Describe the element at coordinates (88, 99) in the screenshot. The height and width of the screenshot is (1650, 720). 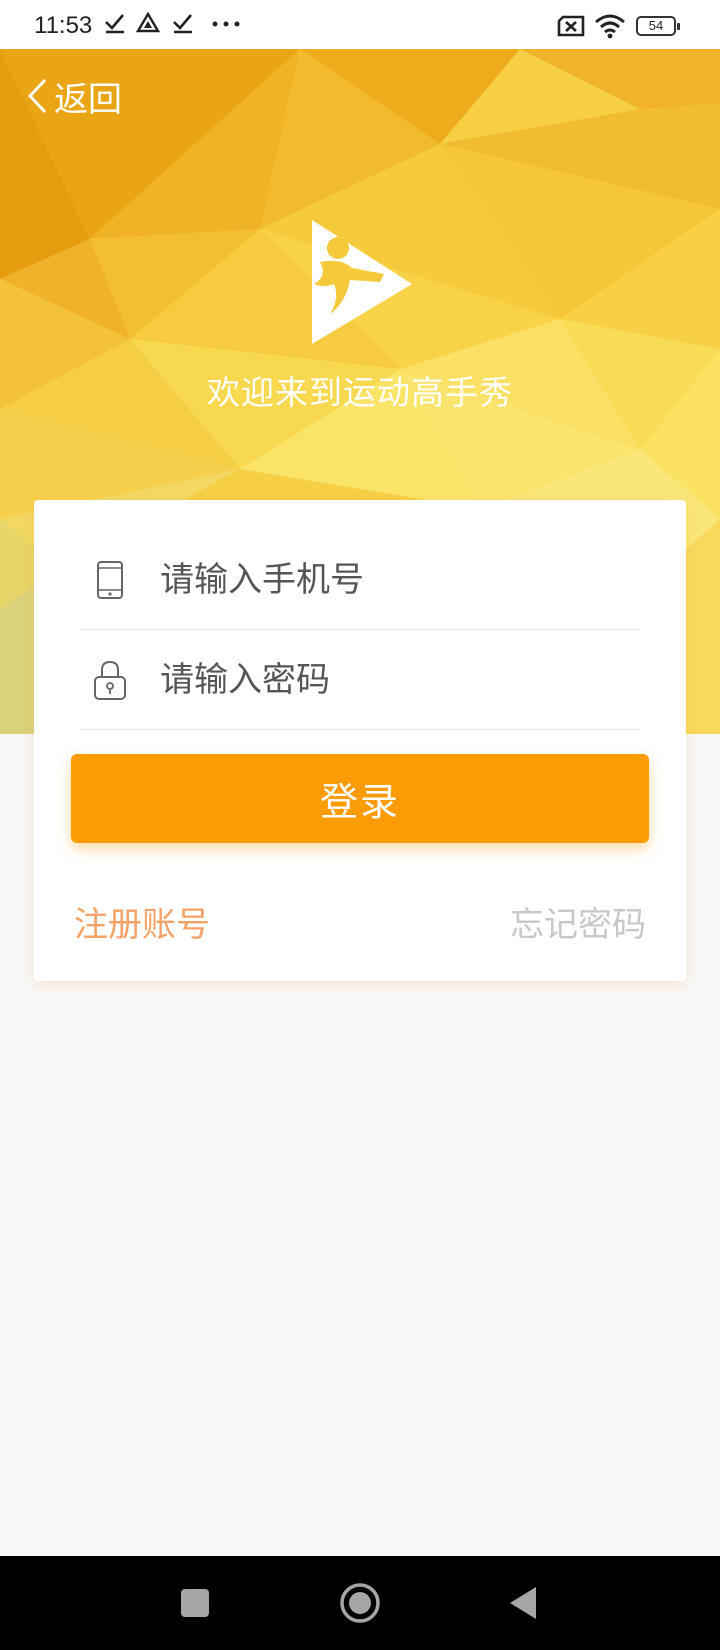
I see `back-label: 返回` at that location.